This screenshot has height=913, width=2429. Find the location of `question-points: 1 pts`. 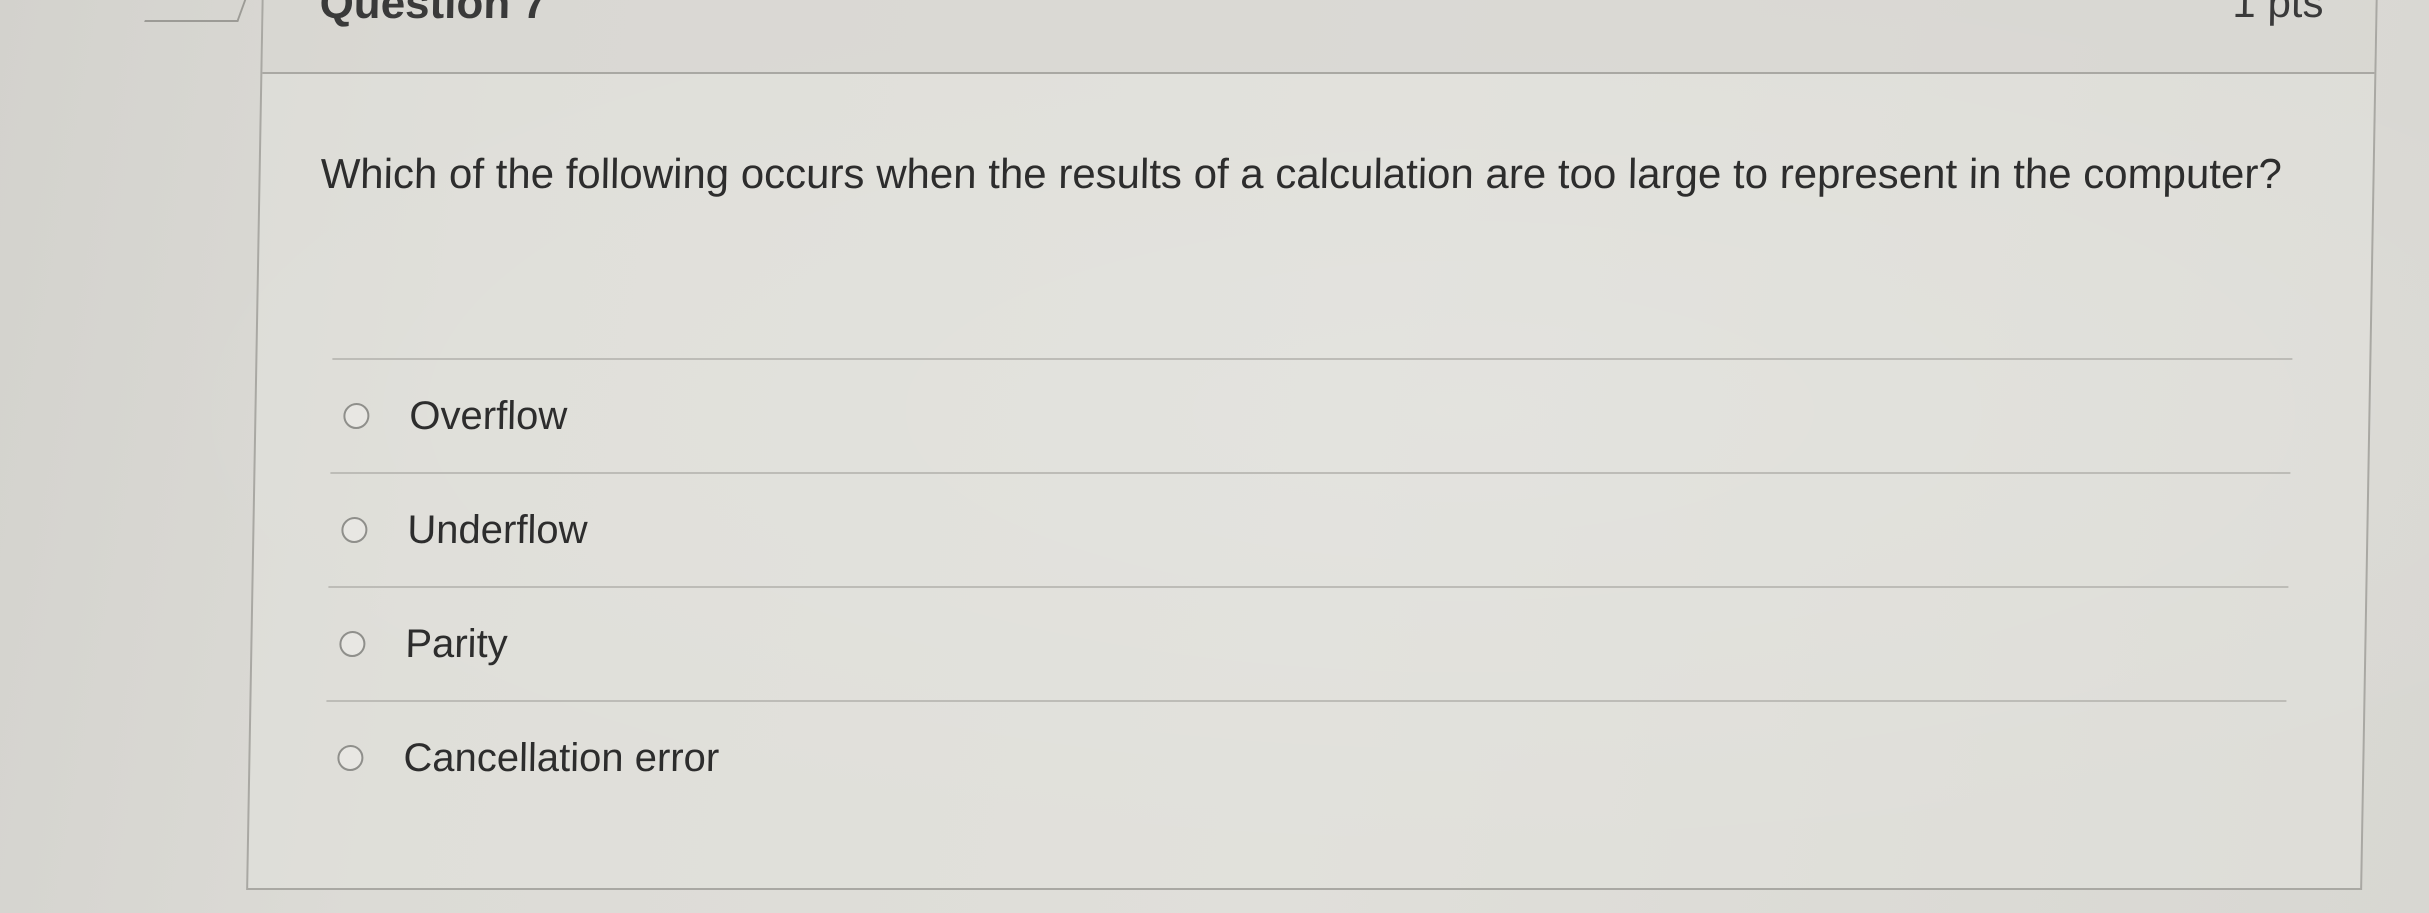

question-points: 1 pts is located at coordinates (2278, 13).